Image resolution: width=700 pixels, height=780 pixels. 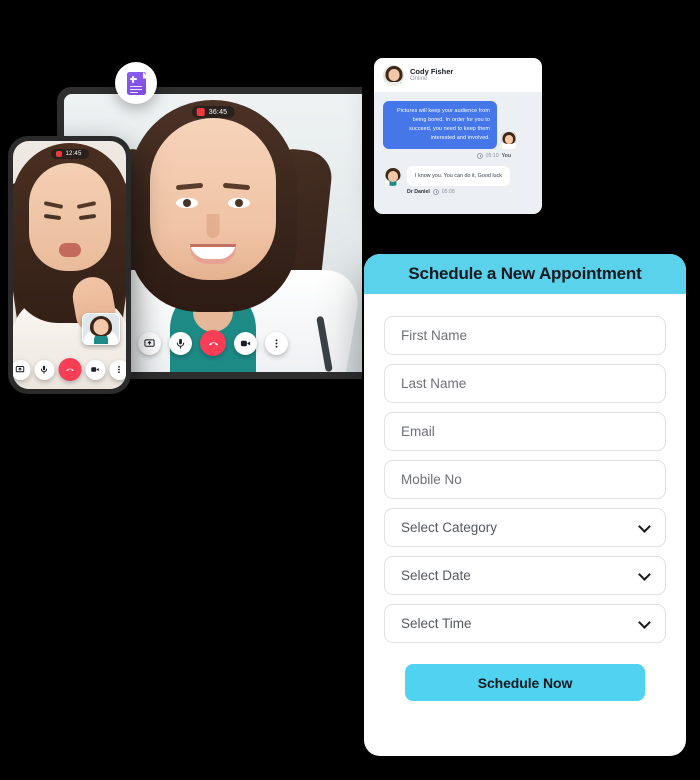 I want to click on message-row-incoming: I know you. You can do it, Good luck, so click(x=458, y=175).